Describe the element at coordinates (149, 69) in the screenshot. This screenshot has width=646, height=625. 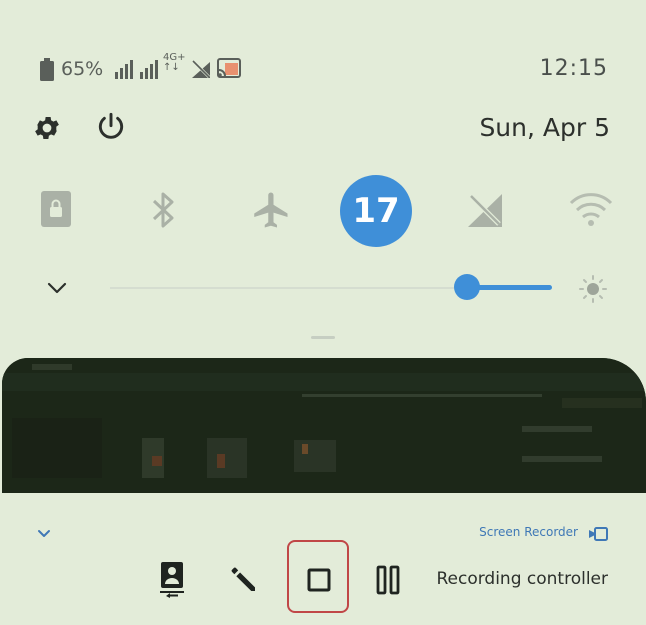
I see `signal-strength-secondary-icon` at that location.